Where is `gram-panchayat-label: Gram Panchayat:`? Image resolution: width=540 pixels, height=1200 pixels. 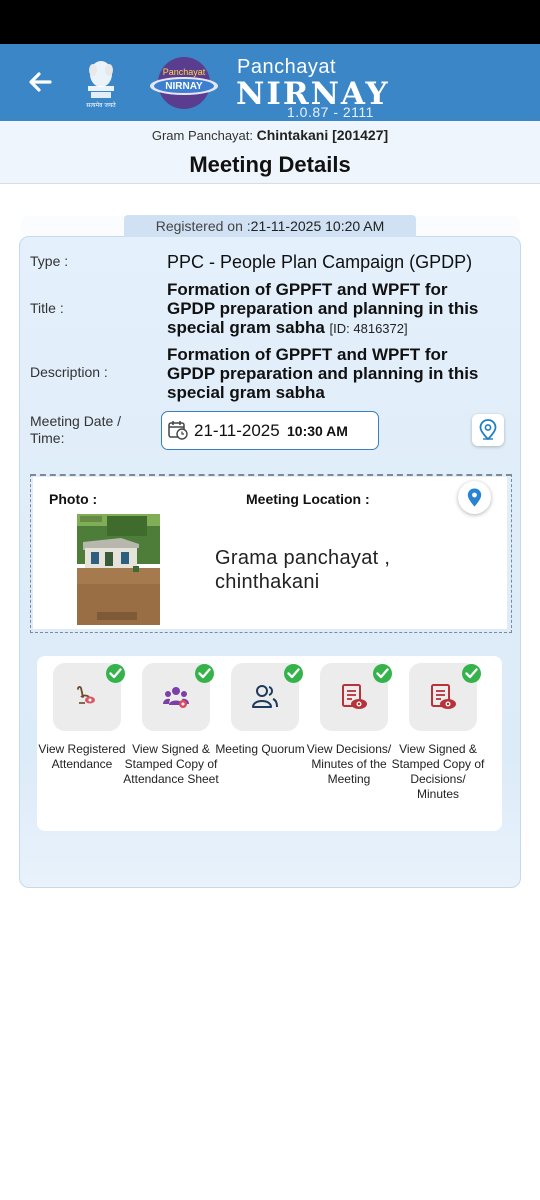 gram-panchayat-label: Gram Panchayat: is located at coordinates (202, 135).